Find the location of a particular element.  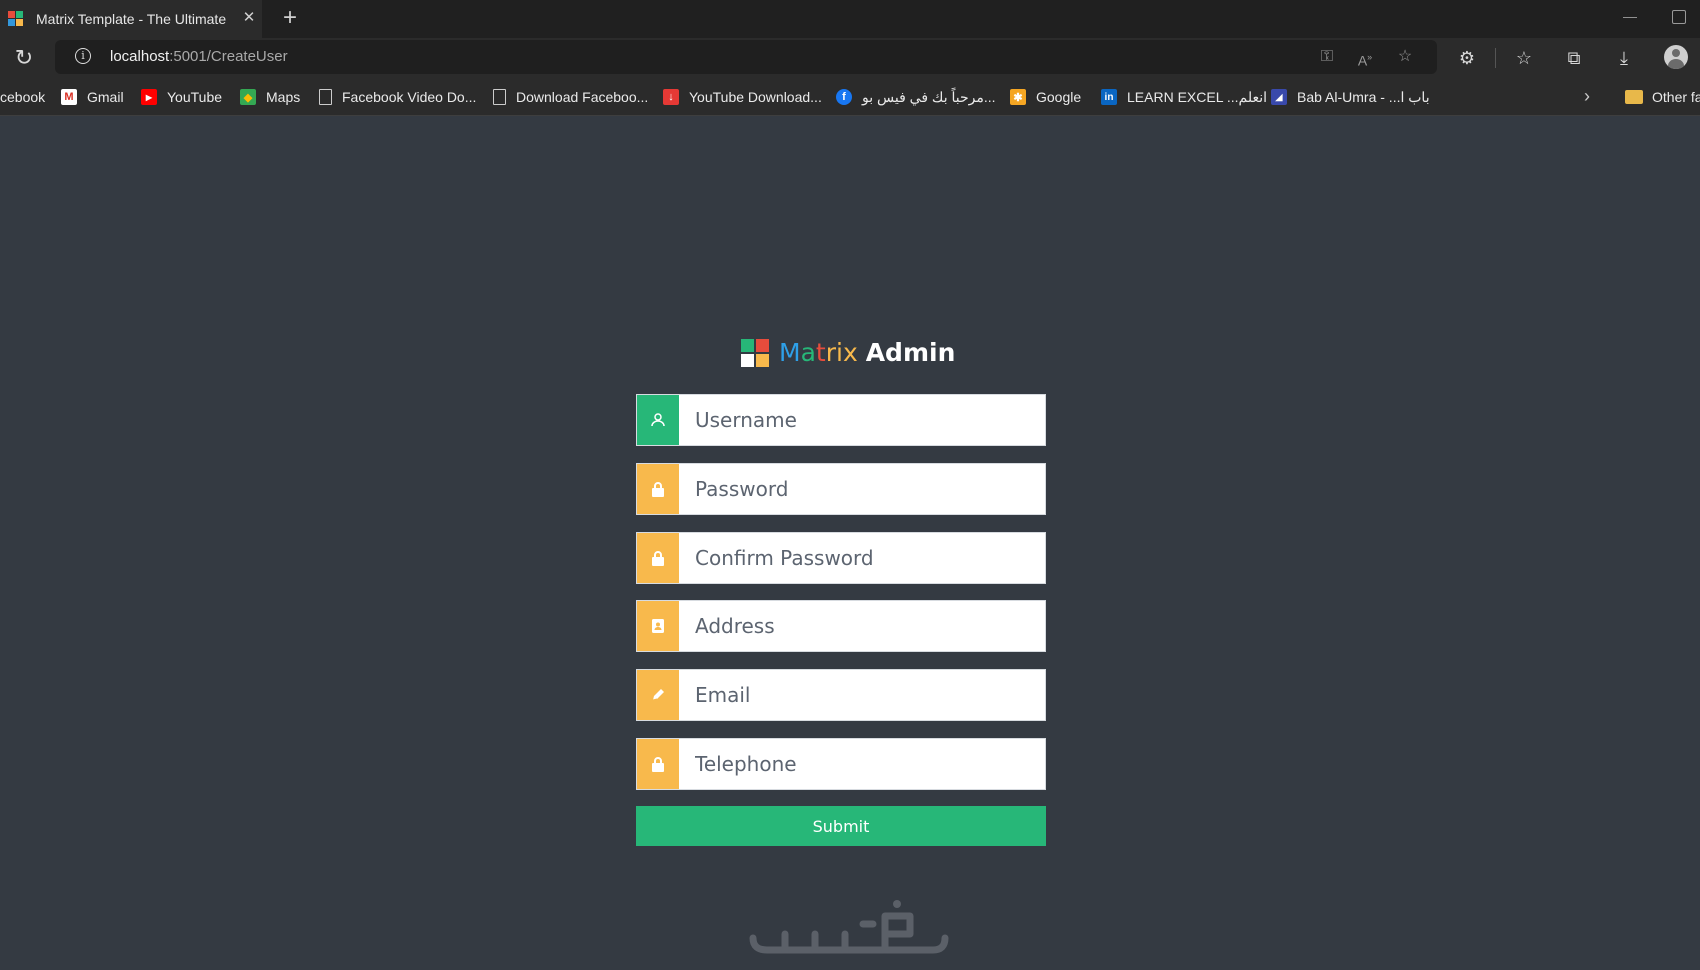

user-icon is located at coordinates (658, 420).